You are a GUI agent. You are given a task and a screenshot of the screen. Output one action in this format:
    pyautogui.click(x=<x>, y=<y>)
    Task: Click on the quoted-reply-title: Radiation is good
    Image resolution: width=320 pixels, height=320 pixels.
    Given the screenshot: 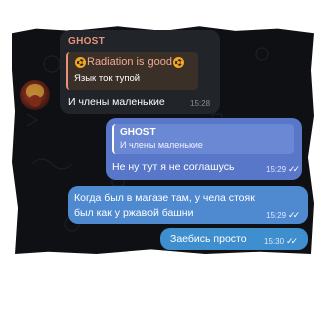 What is the action you would take?
    pyautogui.click(x=129, y=62)
    